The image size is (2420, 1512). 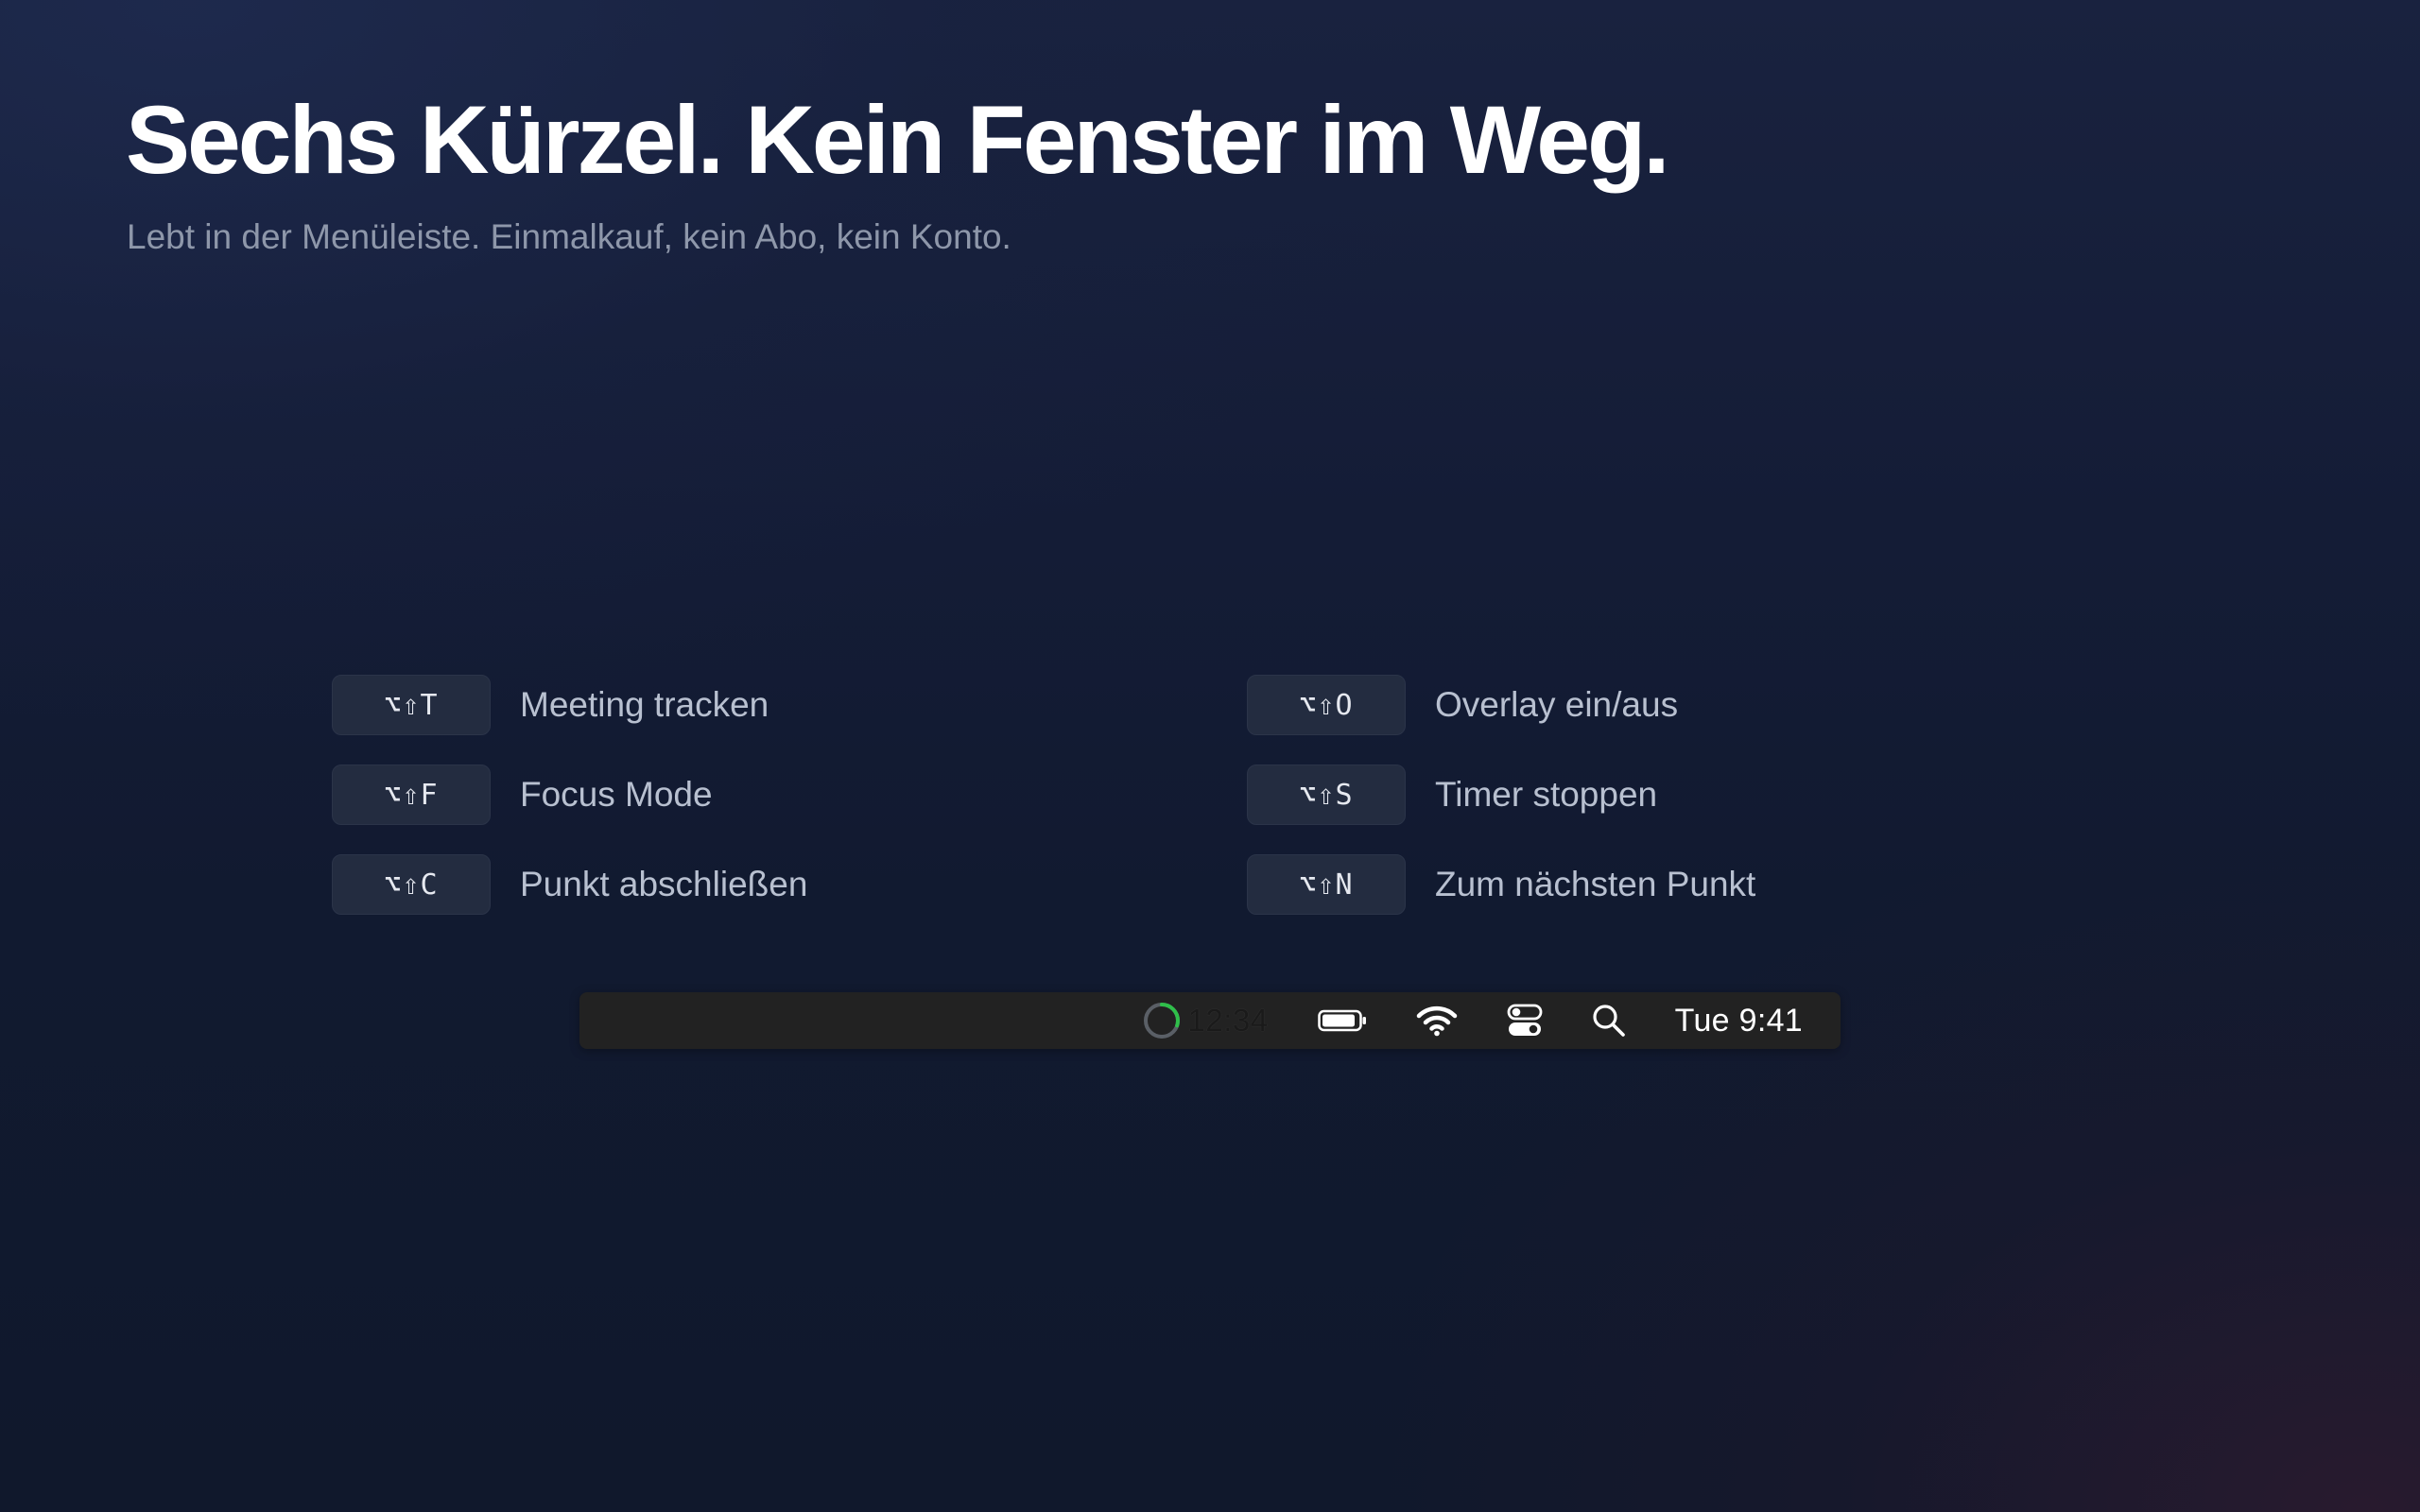 I want to click on control-center-icon, so click(x=1525, y=1020).